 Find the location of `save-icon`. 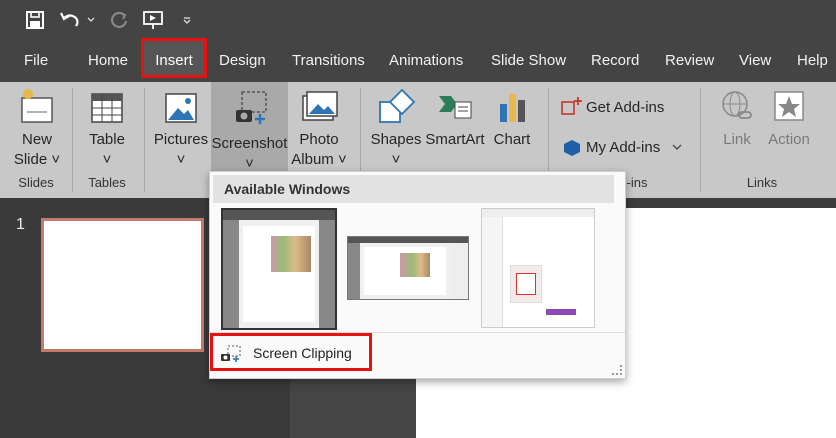

save-icon is located at coordinates (35, 20).